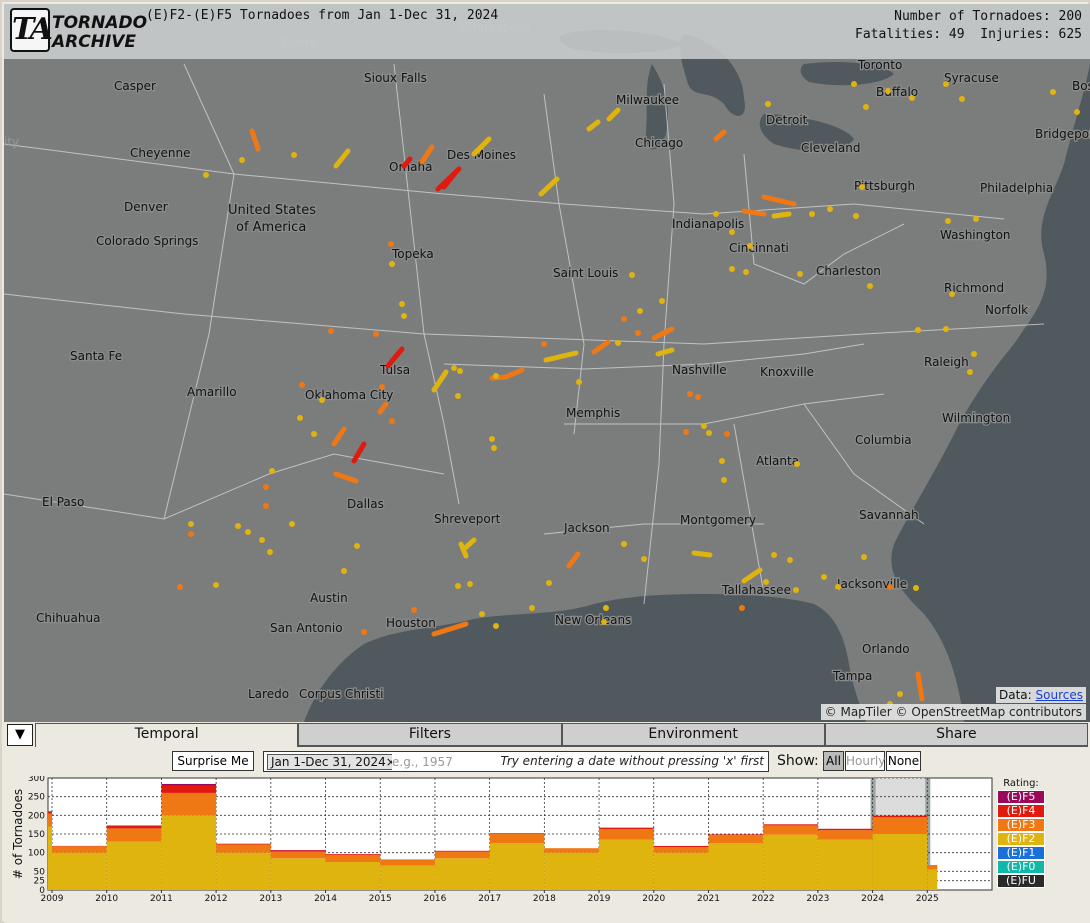 Image resolution: width=1090 pixels, height=923 pixels. What do you see at coordinates (903, 761) in the screenshot?
I see `show-none-button: None` at bounding box center [903, 761].